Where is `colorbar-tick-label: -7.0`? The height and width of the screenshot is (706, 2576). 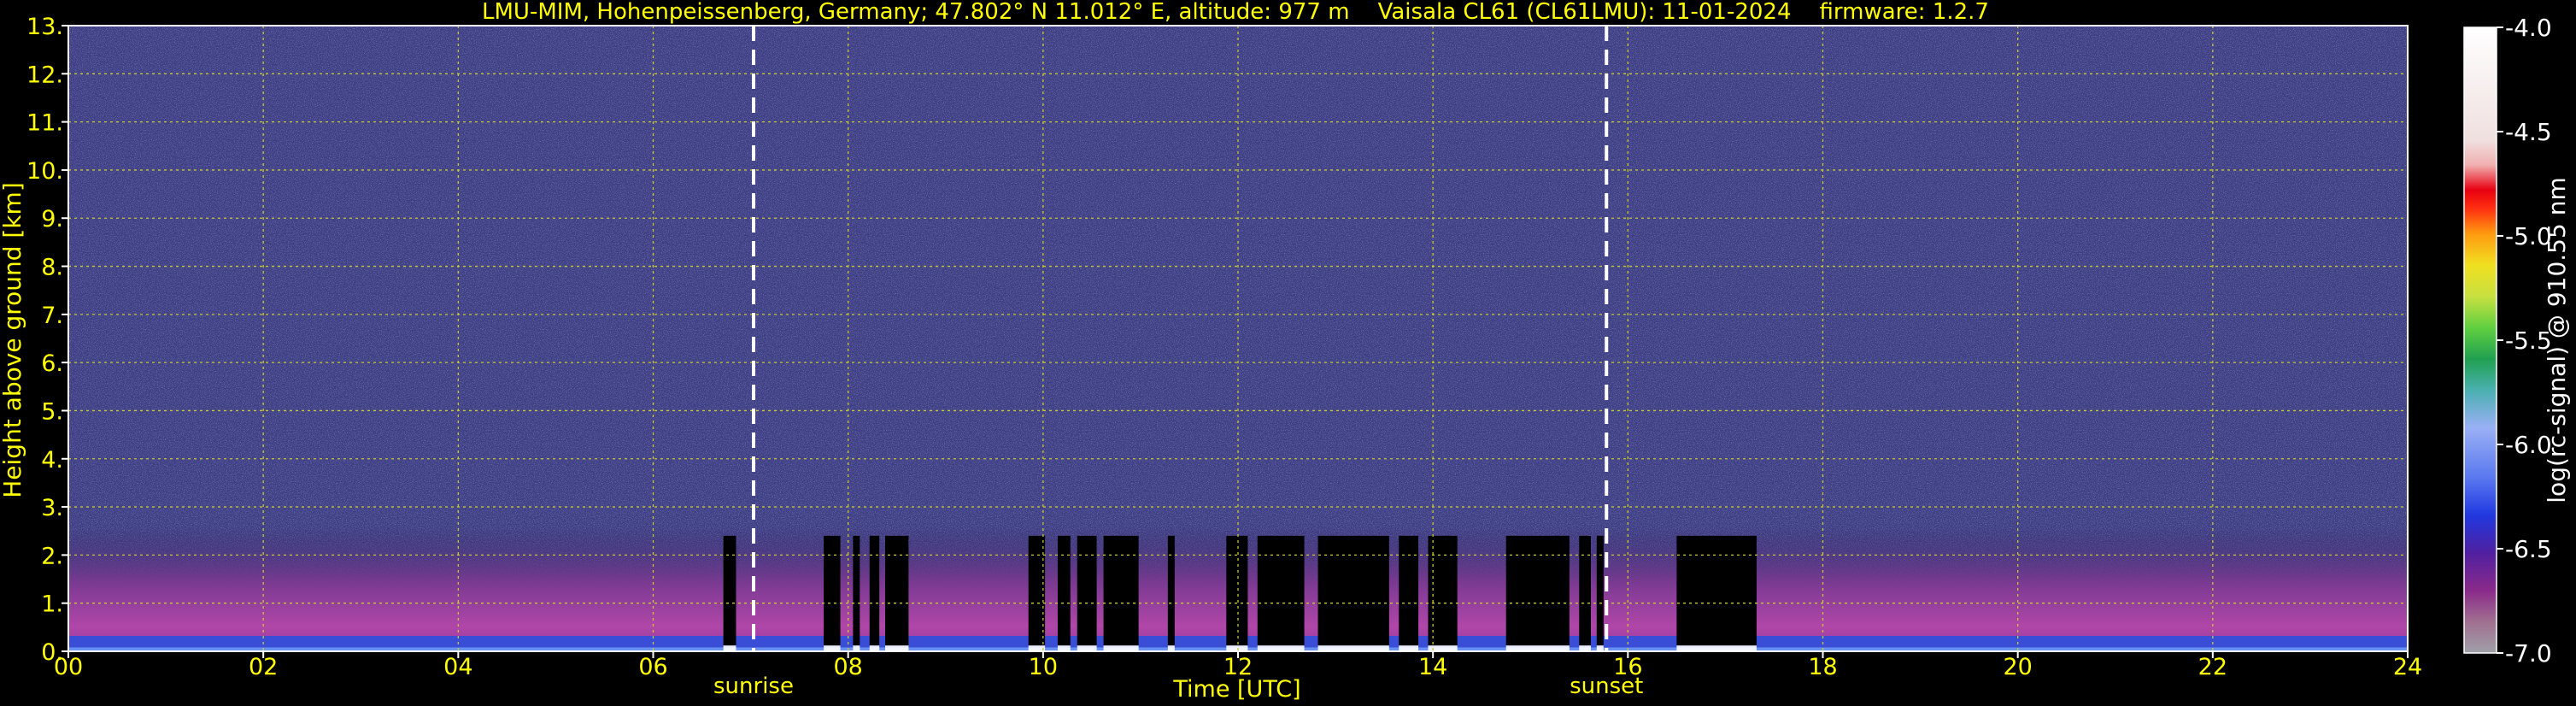 colorbar-tick-label: -7.0 is located at coordinates (2528, 653).